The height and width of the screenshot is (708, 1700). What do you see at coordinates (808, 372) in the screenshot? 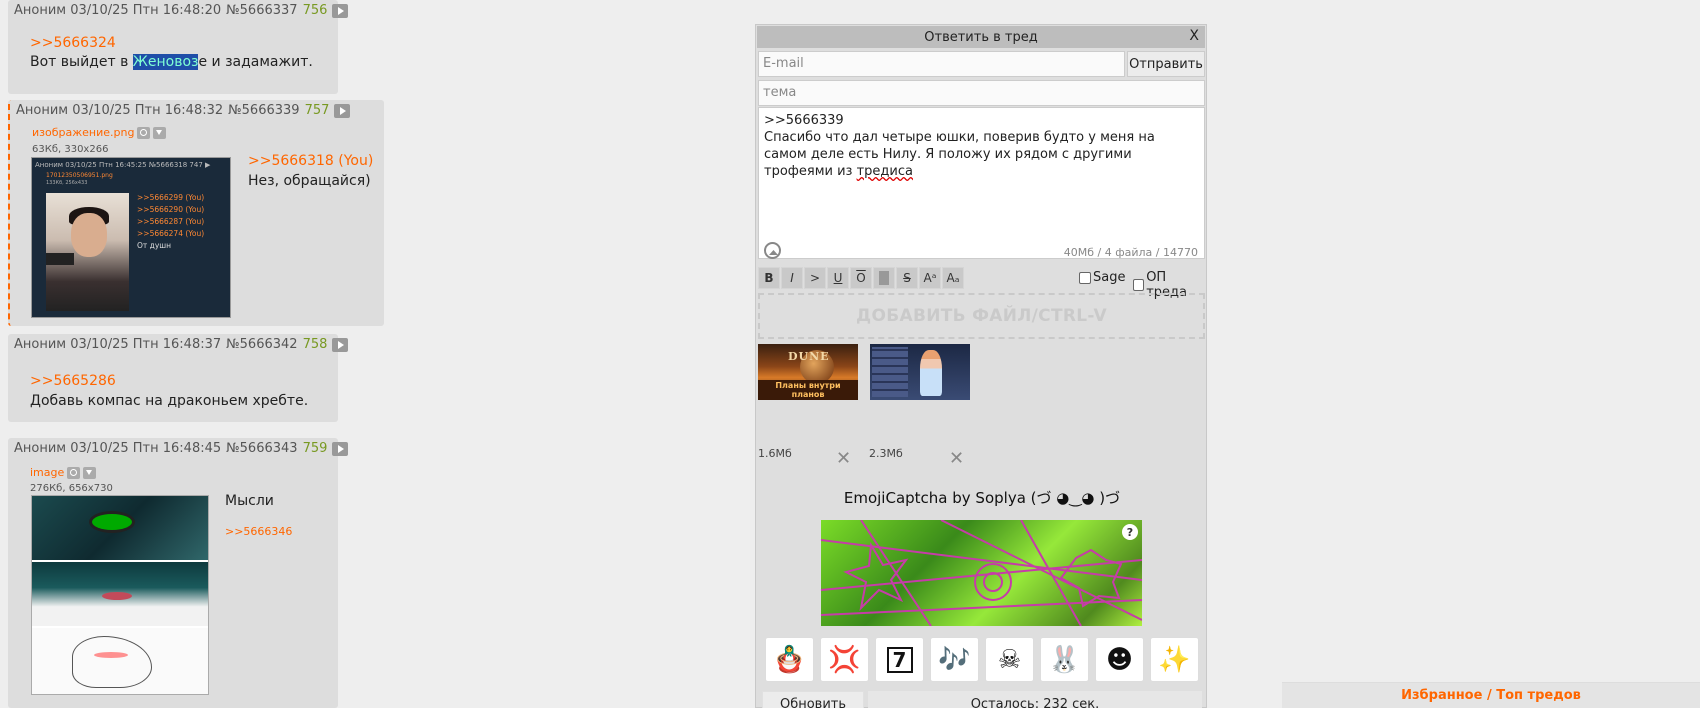
I see `attachment-thumbnail: DUNE Планы внутри планов` at bounding box center [808, 372].